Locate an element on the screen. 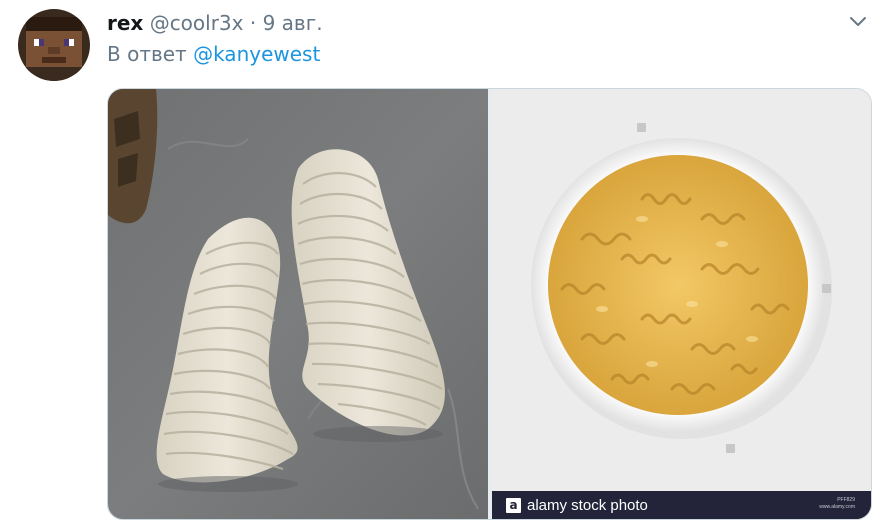  chevron-down-icon is located at coordinates (858, 21).